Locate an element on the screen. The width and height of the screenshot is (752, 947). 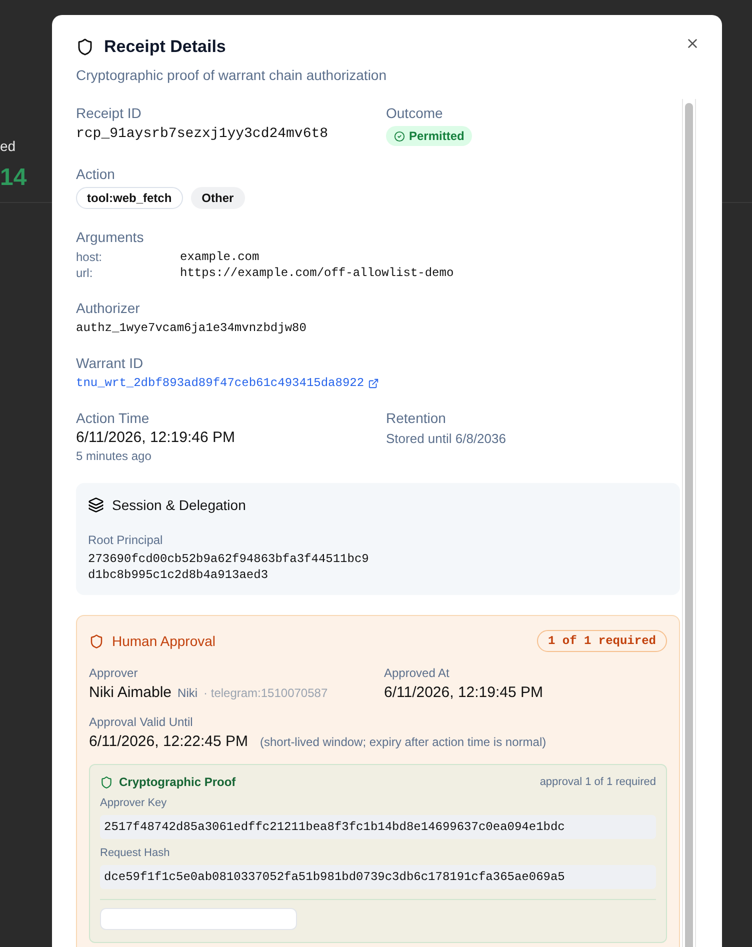
field-label: Approver is located at coordinates (114, 673).